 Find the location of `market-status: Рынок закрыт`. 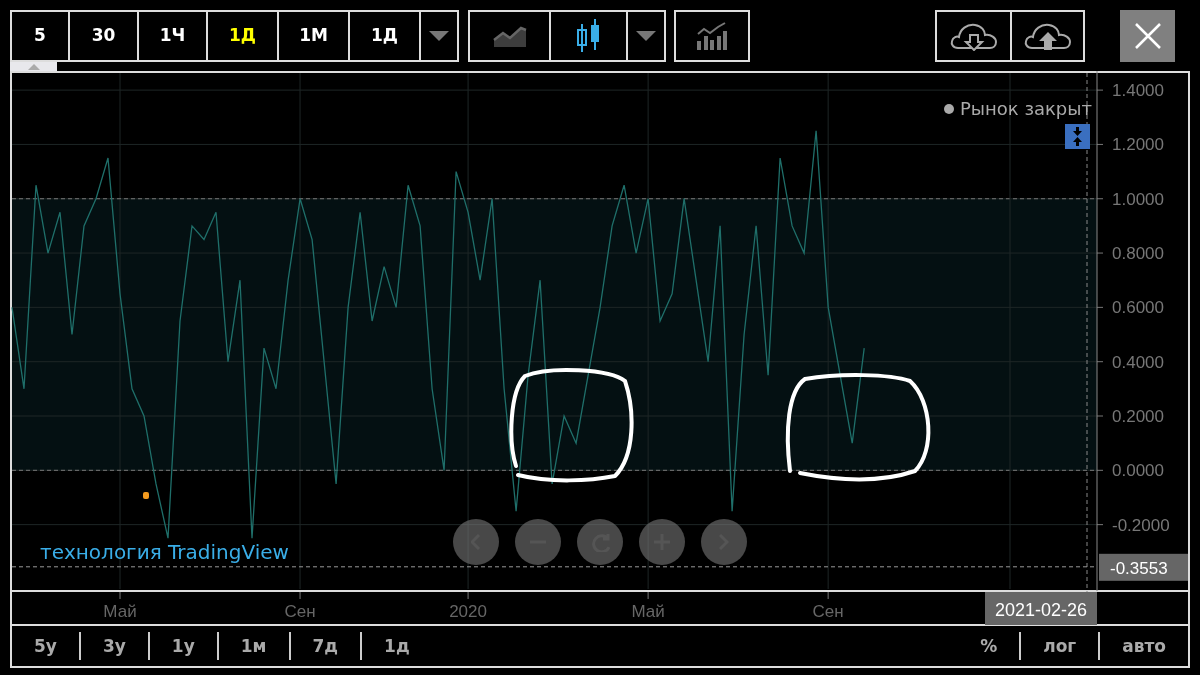

market-status: Рынок закрыт is located at coordinates (1025, 109).